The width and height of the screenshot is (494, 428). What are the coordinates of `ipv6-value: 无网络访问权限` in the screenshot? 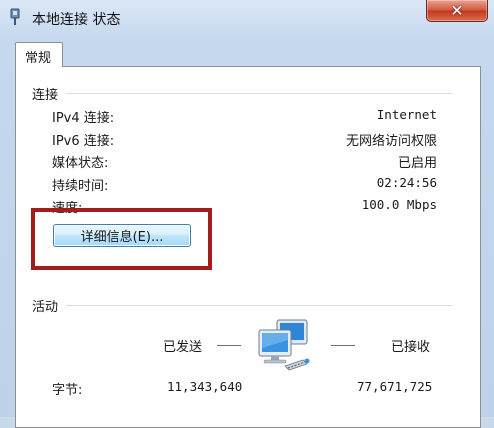 It's located at (391, 141).